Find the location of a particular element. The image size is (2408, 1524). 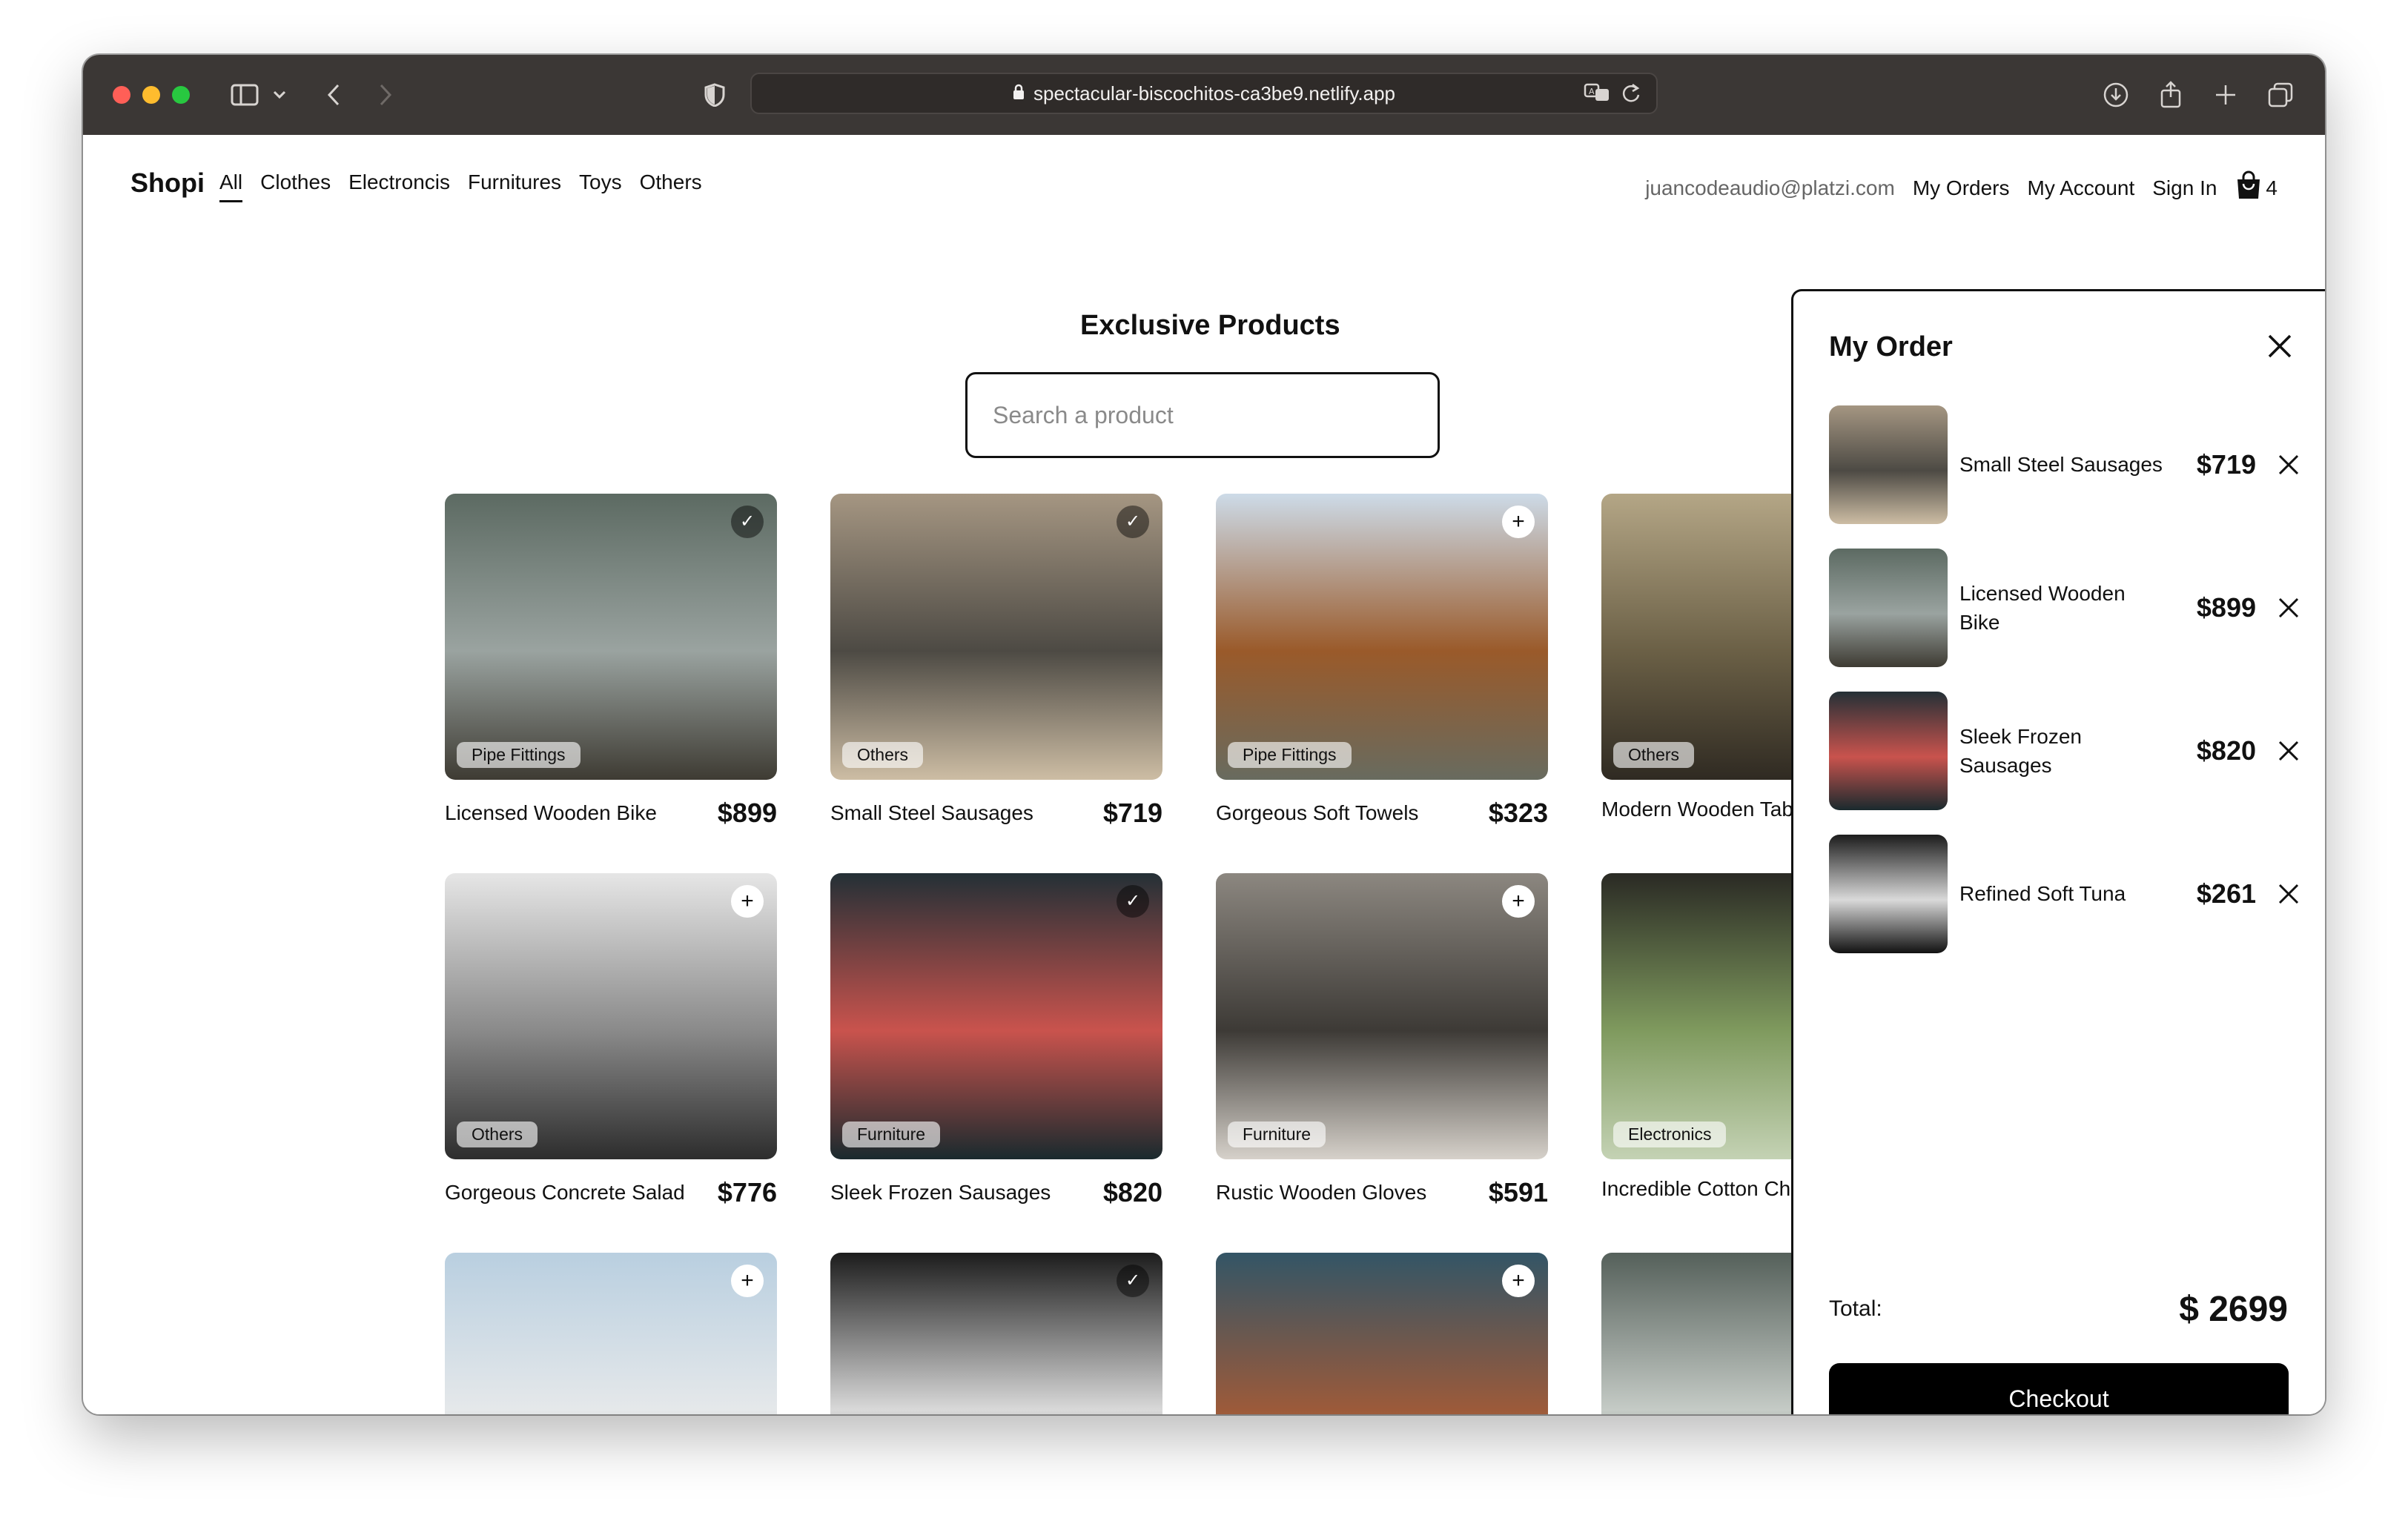

product-meta: Sleek Frozen Sausages $820 is located at coordinates (996, 1192).